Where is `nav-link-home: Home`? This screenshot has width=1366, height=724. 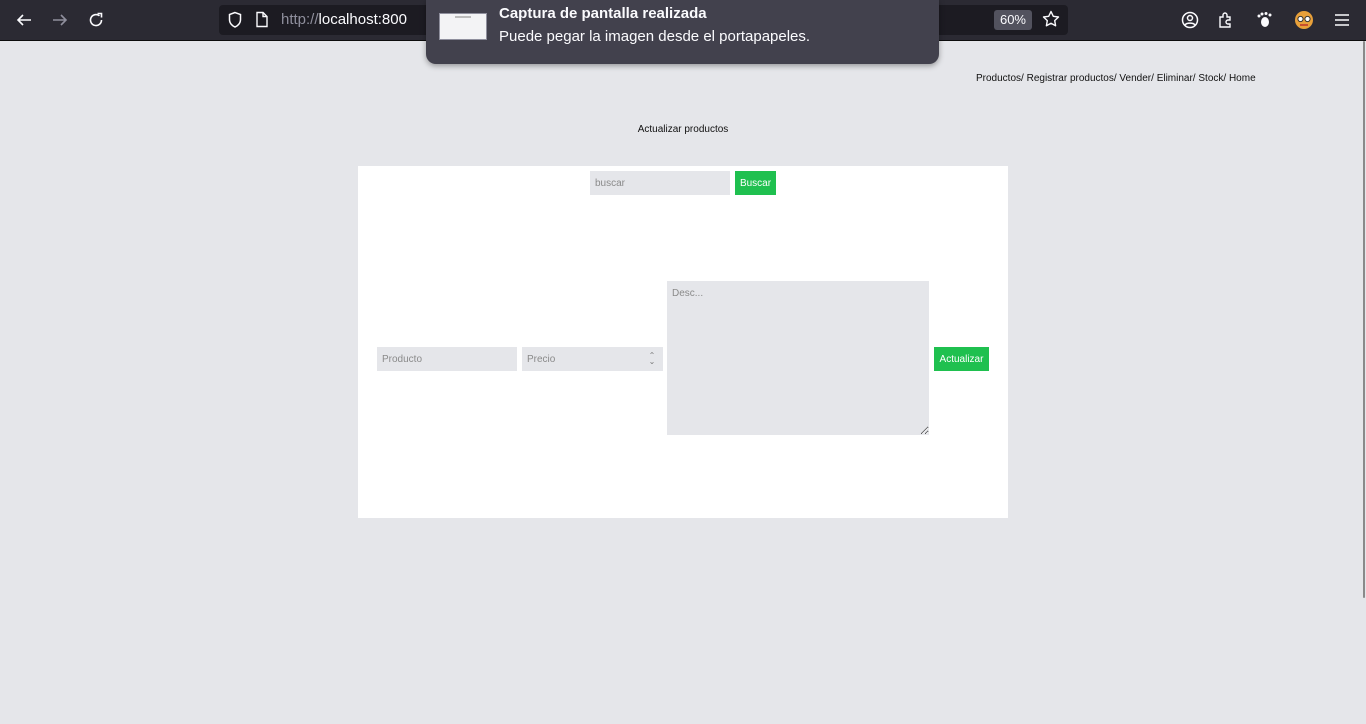
nav-link-home: Home is located at coordinates (1242, 78).